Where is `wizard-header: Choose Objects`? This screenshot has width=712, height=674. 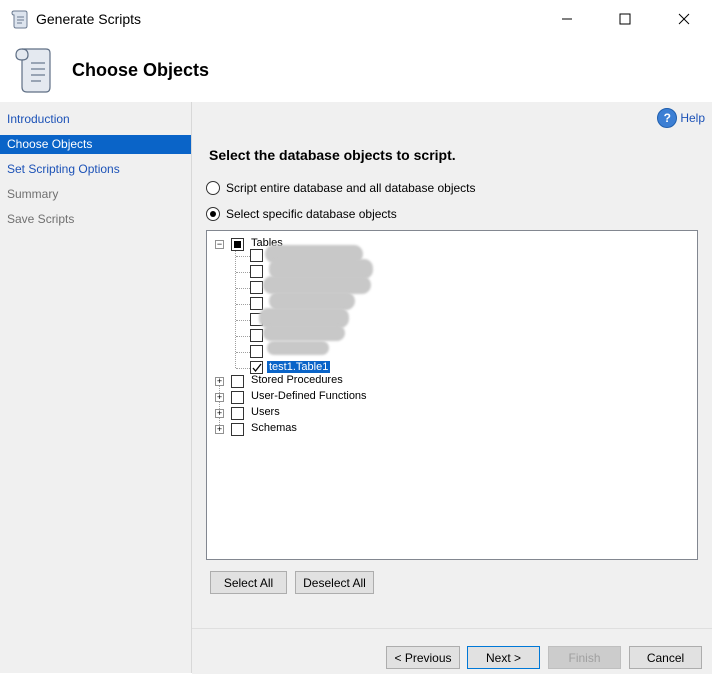
wizard-header: Choose Objects is located at coordinates (356, 70).